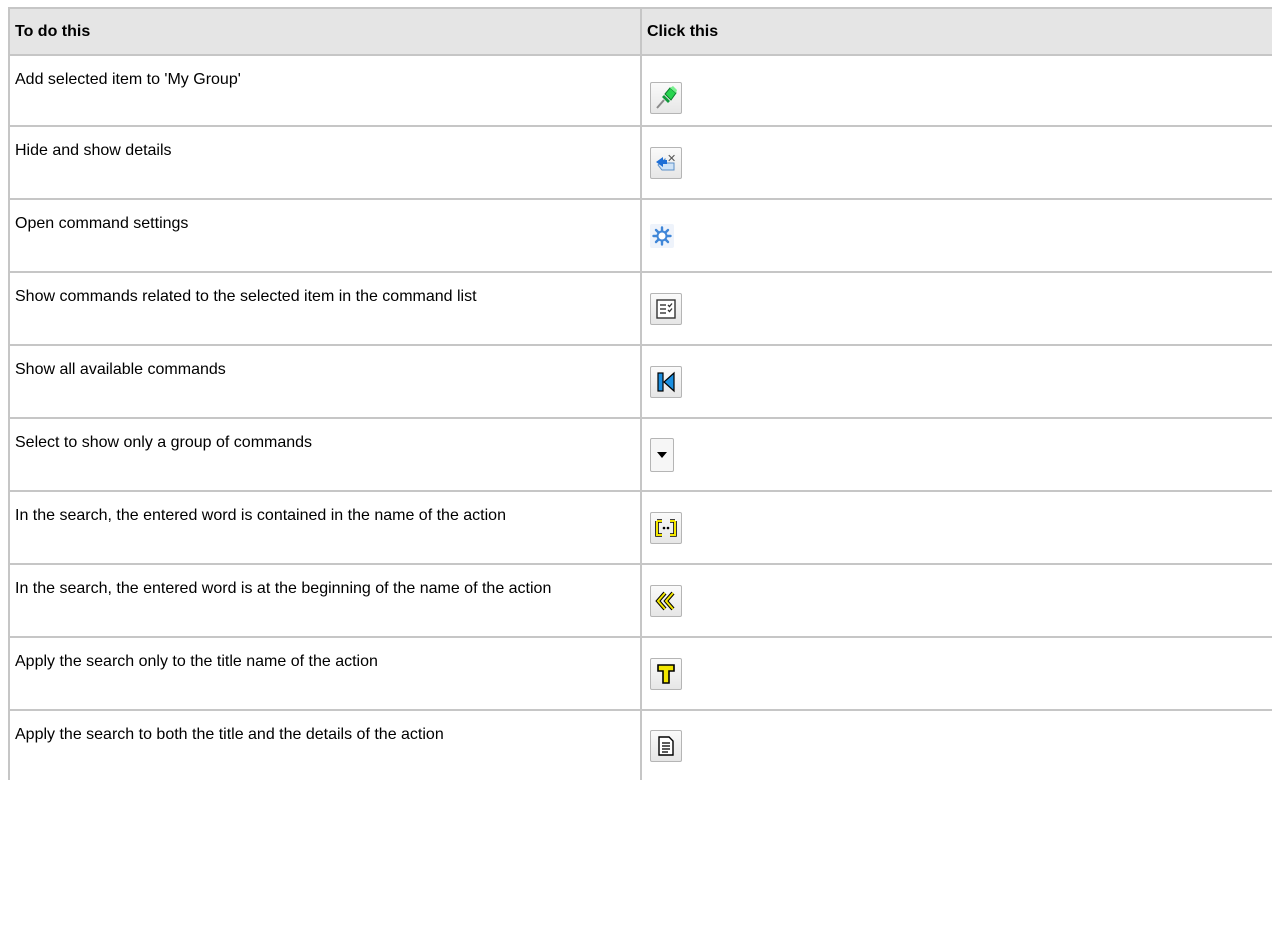  I want to click on begins-with-icon, so click(666, 601).